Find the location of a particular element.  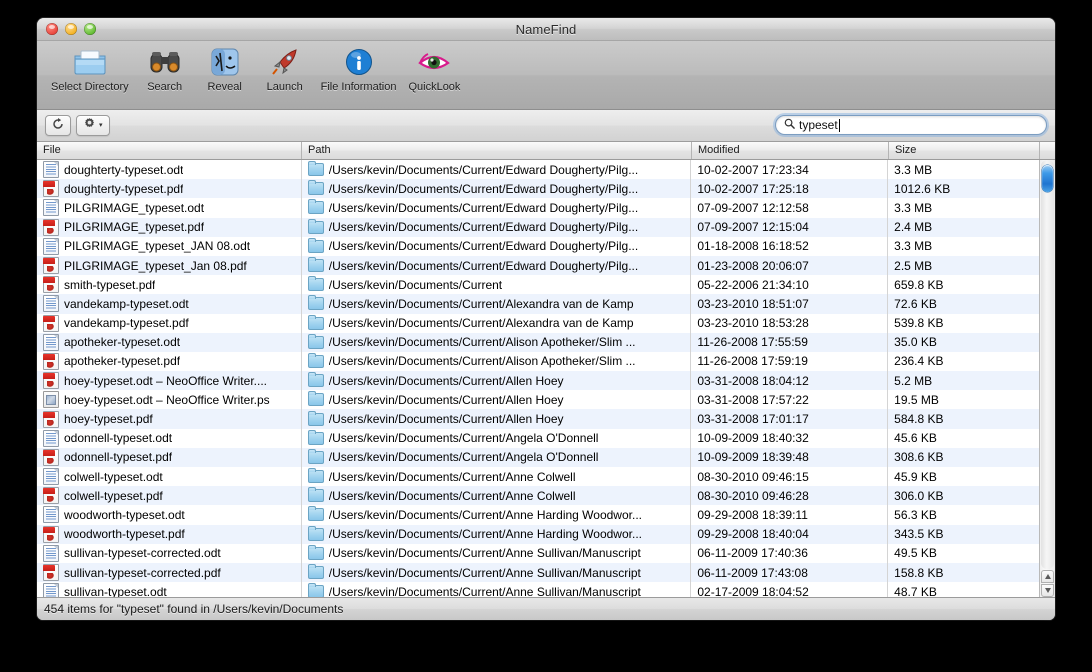

modified-text: 10-09-2009 18:40:32 is located at coordinates (753, 438).